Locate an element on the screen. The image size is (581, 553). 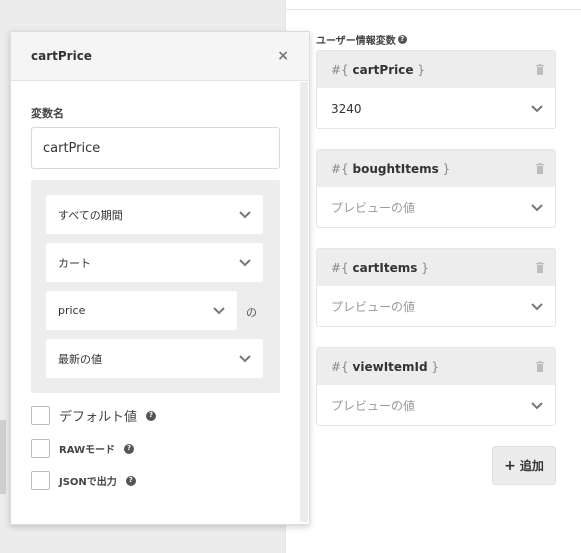
user-var-name: #{ boughtItems } is located at coordinates (391, 168).